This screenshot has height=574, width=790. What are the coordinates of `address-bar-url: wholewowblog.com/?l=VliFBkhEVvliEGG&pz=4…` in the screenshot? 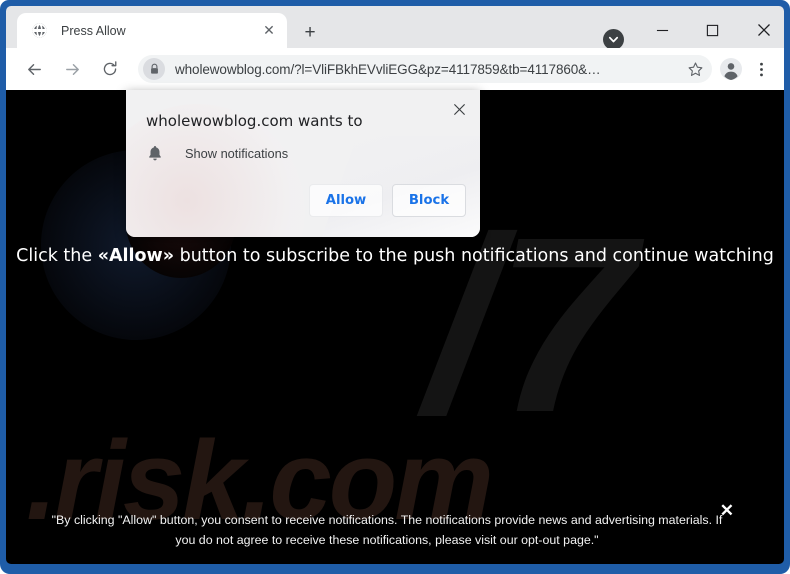 It's located at (428, 69).